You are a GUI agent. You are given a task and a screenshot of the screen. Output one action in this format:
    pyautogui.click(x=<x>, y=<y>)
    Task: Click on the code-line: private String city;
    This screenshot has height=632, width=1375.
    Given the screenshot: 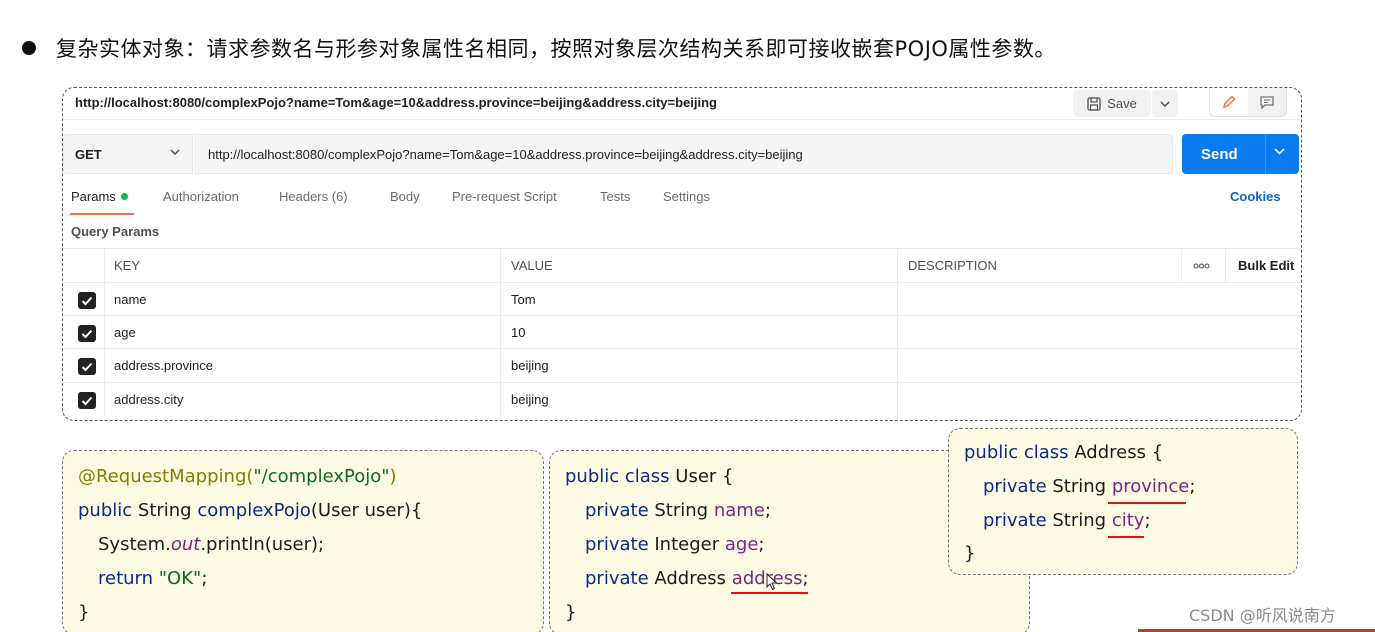 What is the action you would take?
    pyautogui.click(x=1067, y=520)
    